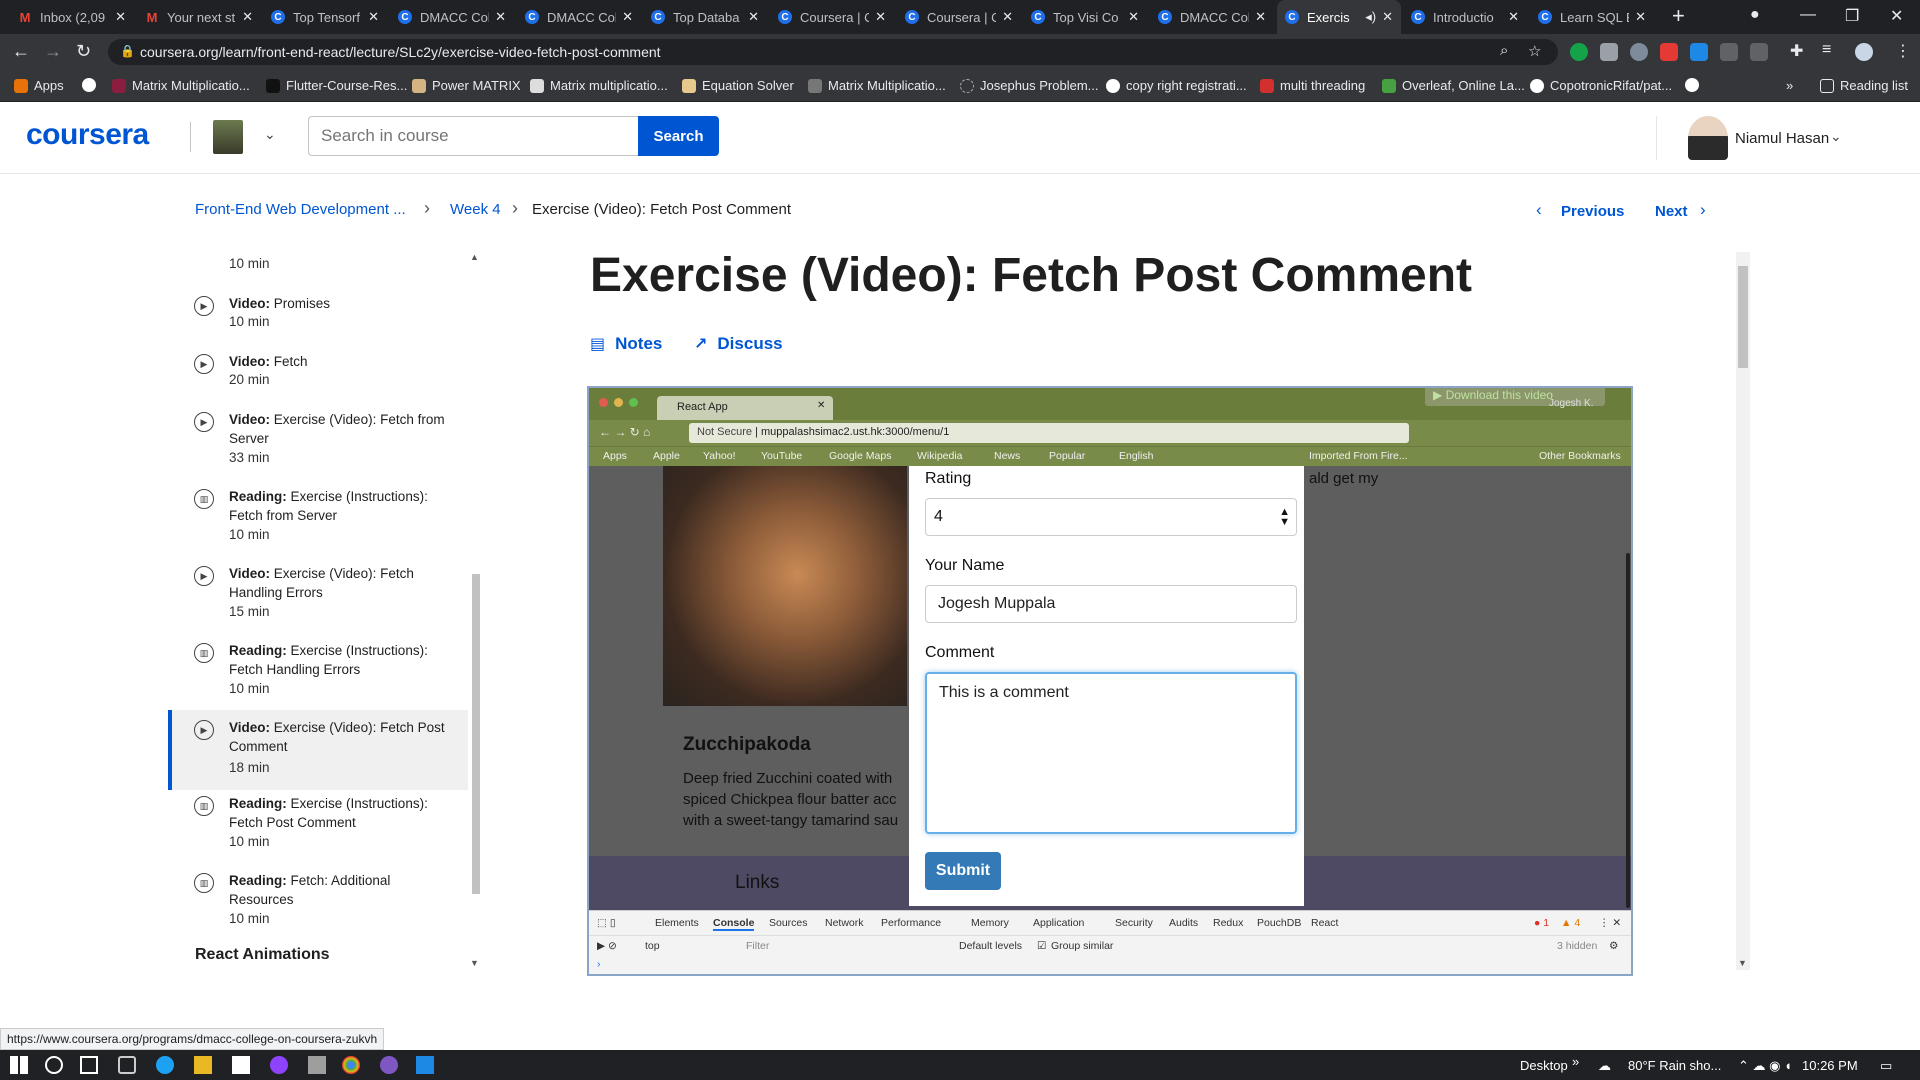  What do you see at coordinates (705, 17) in the screenshot?
I see `browser-tab: C Top Databa ✕` at bounding box center [705, 17].